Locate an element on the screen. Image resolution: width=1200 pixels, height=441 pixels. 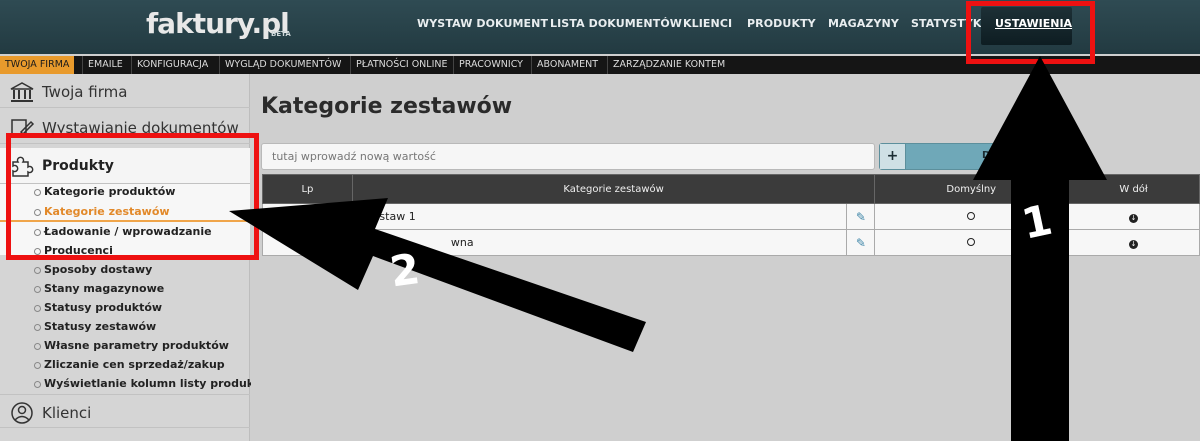
sidebar-item-sposoby-dostawy: Sposoby dostawy is located at coordinates (92, 269).